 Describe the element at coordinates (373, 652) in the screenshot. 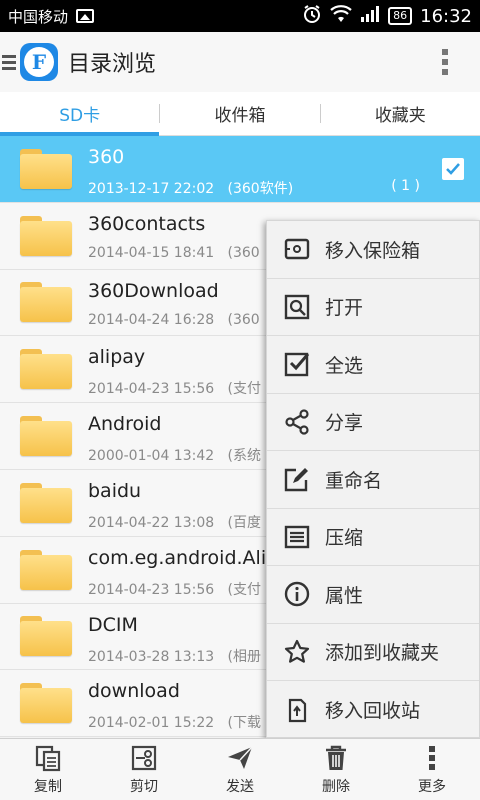

I see `menu-item-add-to-favorites: 添加到收藏夹` at that location.